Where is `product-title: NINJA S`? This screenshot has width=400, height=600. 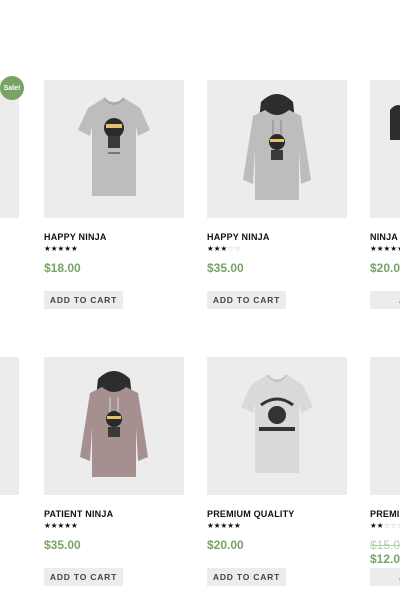 product-title: NINJA S is located at coordinates (385, 237).